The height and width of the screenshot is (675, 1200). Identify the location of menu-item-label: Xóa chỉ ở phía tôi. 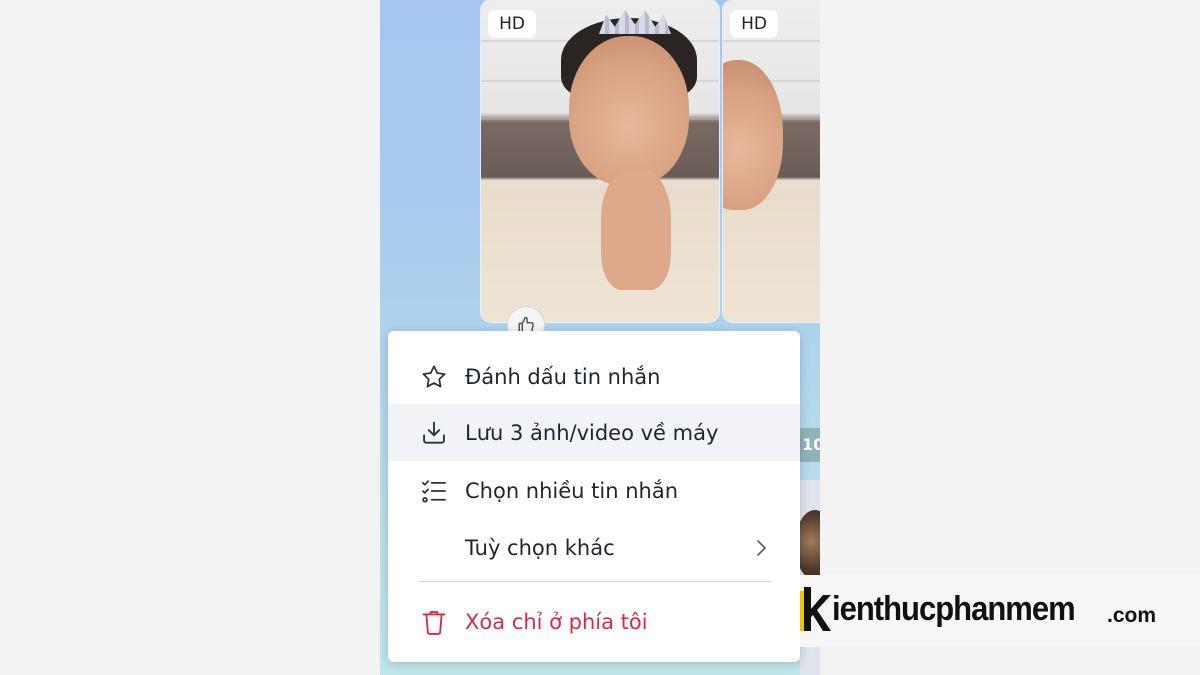
(556, 621).